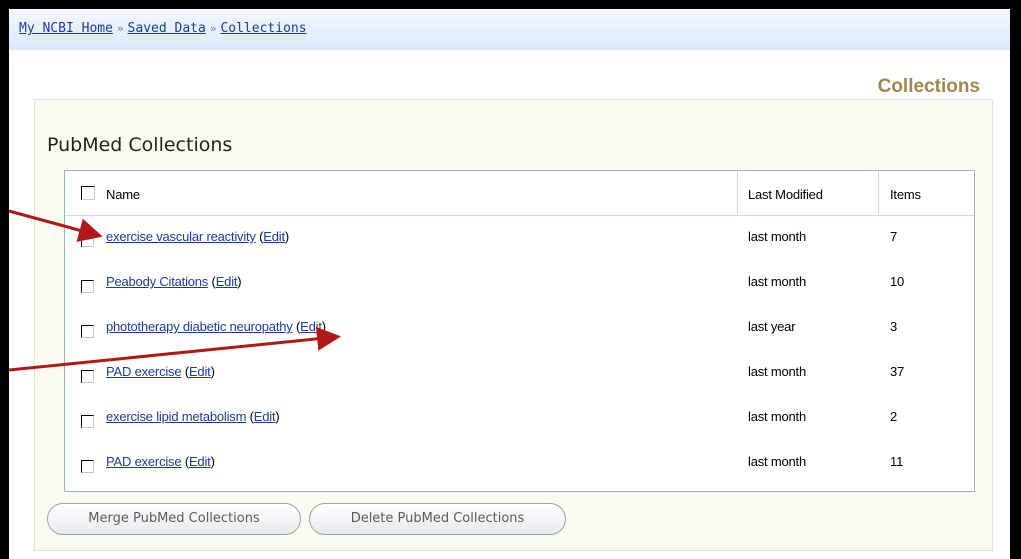 Image resolution: width=1021 pixels, height=559 pixels. What do you see at coordinates (176, 416) in the screenshot?
I see `collection-link: exercise lipid metabolism` at bounding box center [176, 416].